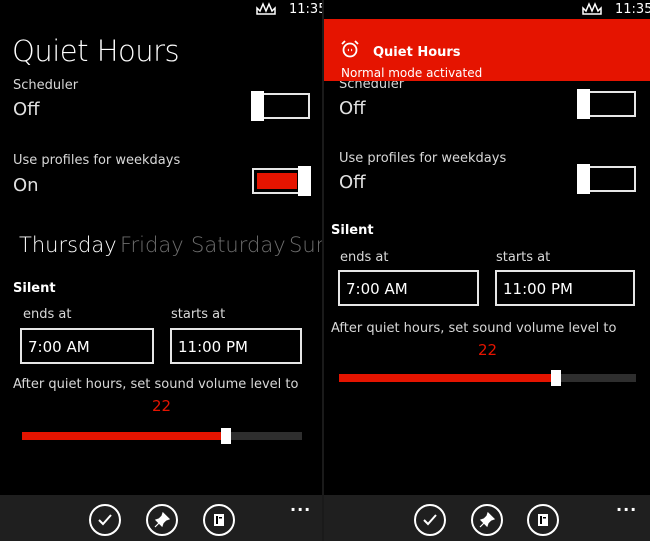  What do you see at coordinates (152, 245) in the screenshot?
I see `pivot-friday: Friday` at bounding box center [152, 245].